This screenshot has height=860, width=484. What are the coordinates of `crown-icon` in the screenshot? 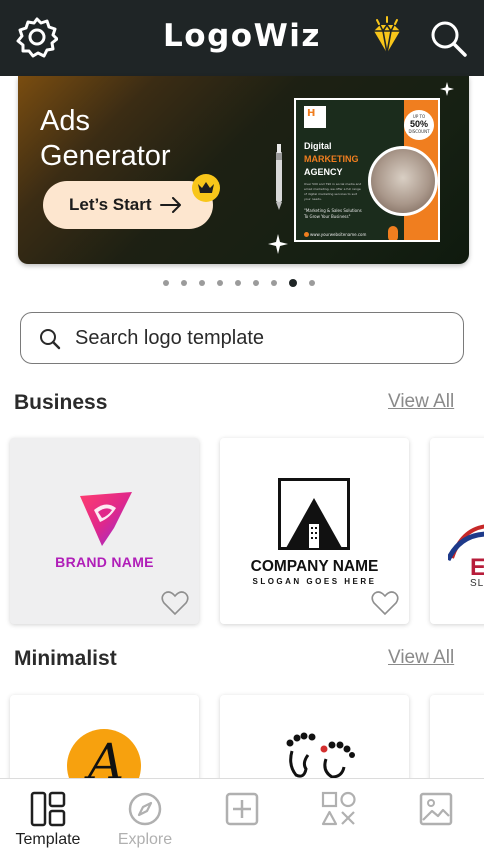 It's located at (206, 188).